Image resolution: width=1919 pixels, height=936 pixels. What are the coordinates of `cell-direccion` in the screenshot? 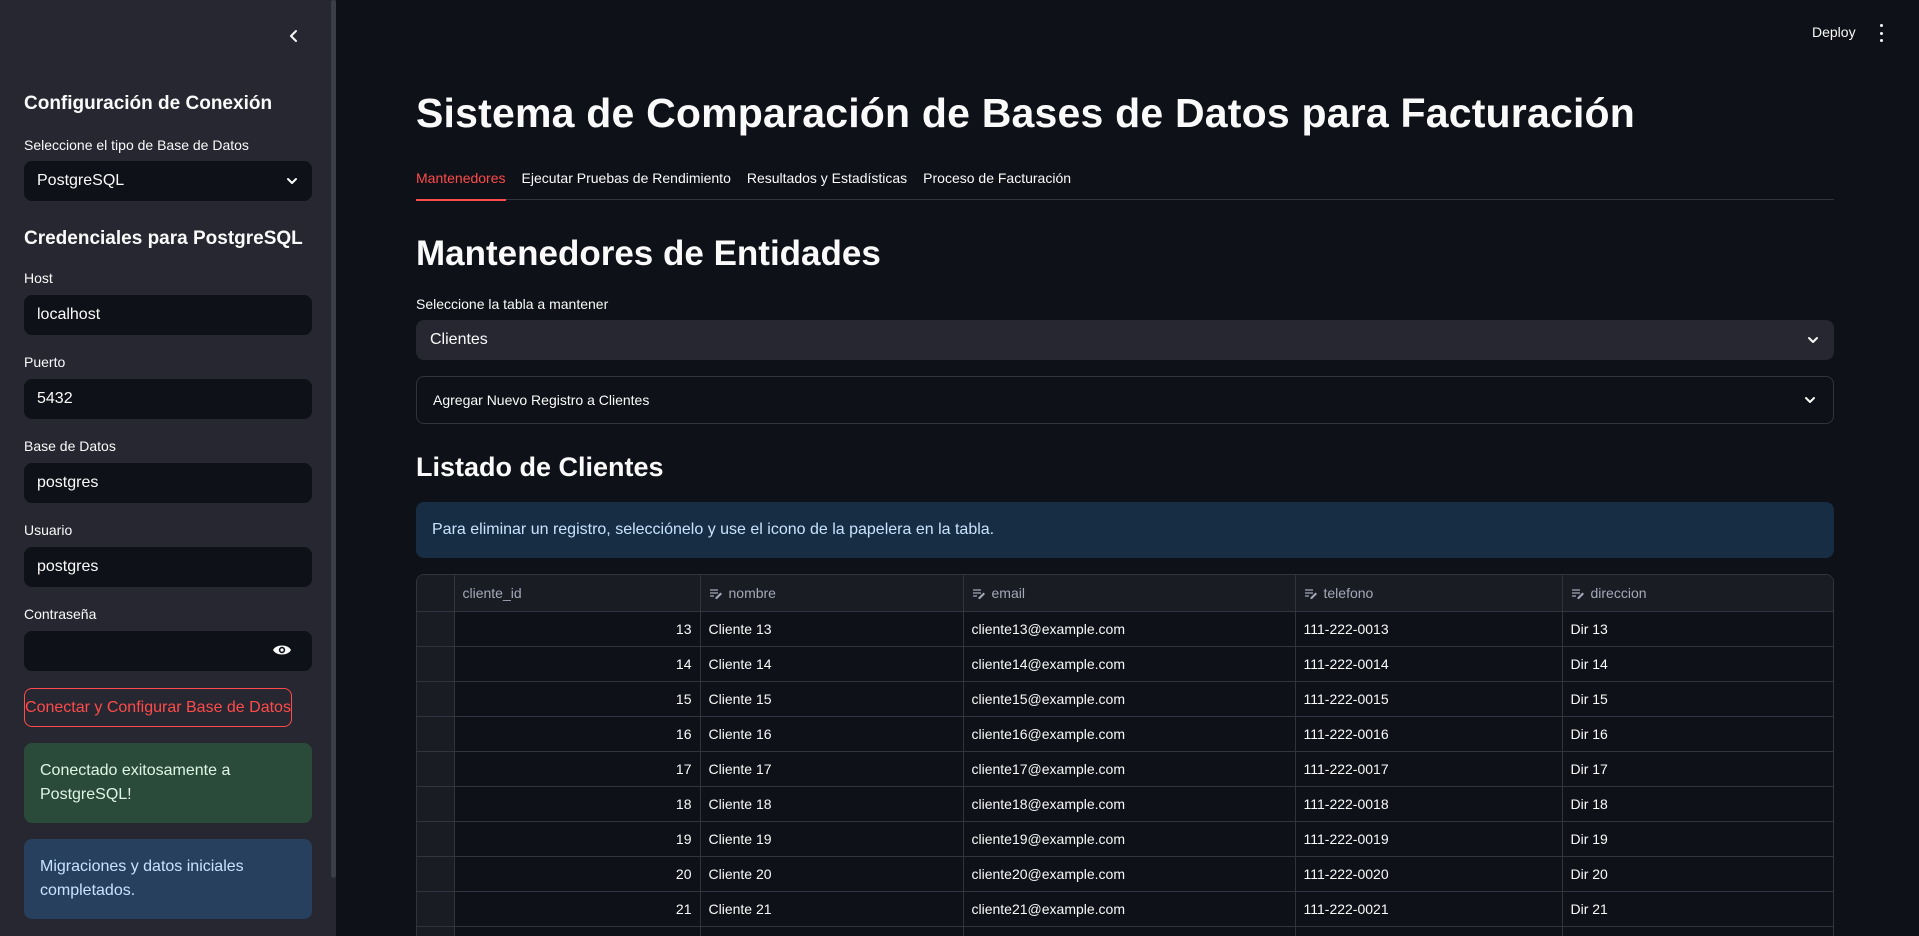 It's located at (1697, 931).